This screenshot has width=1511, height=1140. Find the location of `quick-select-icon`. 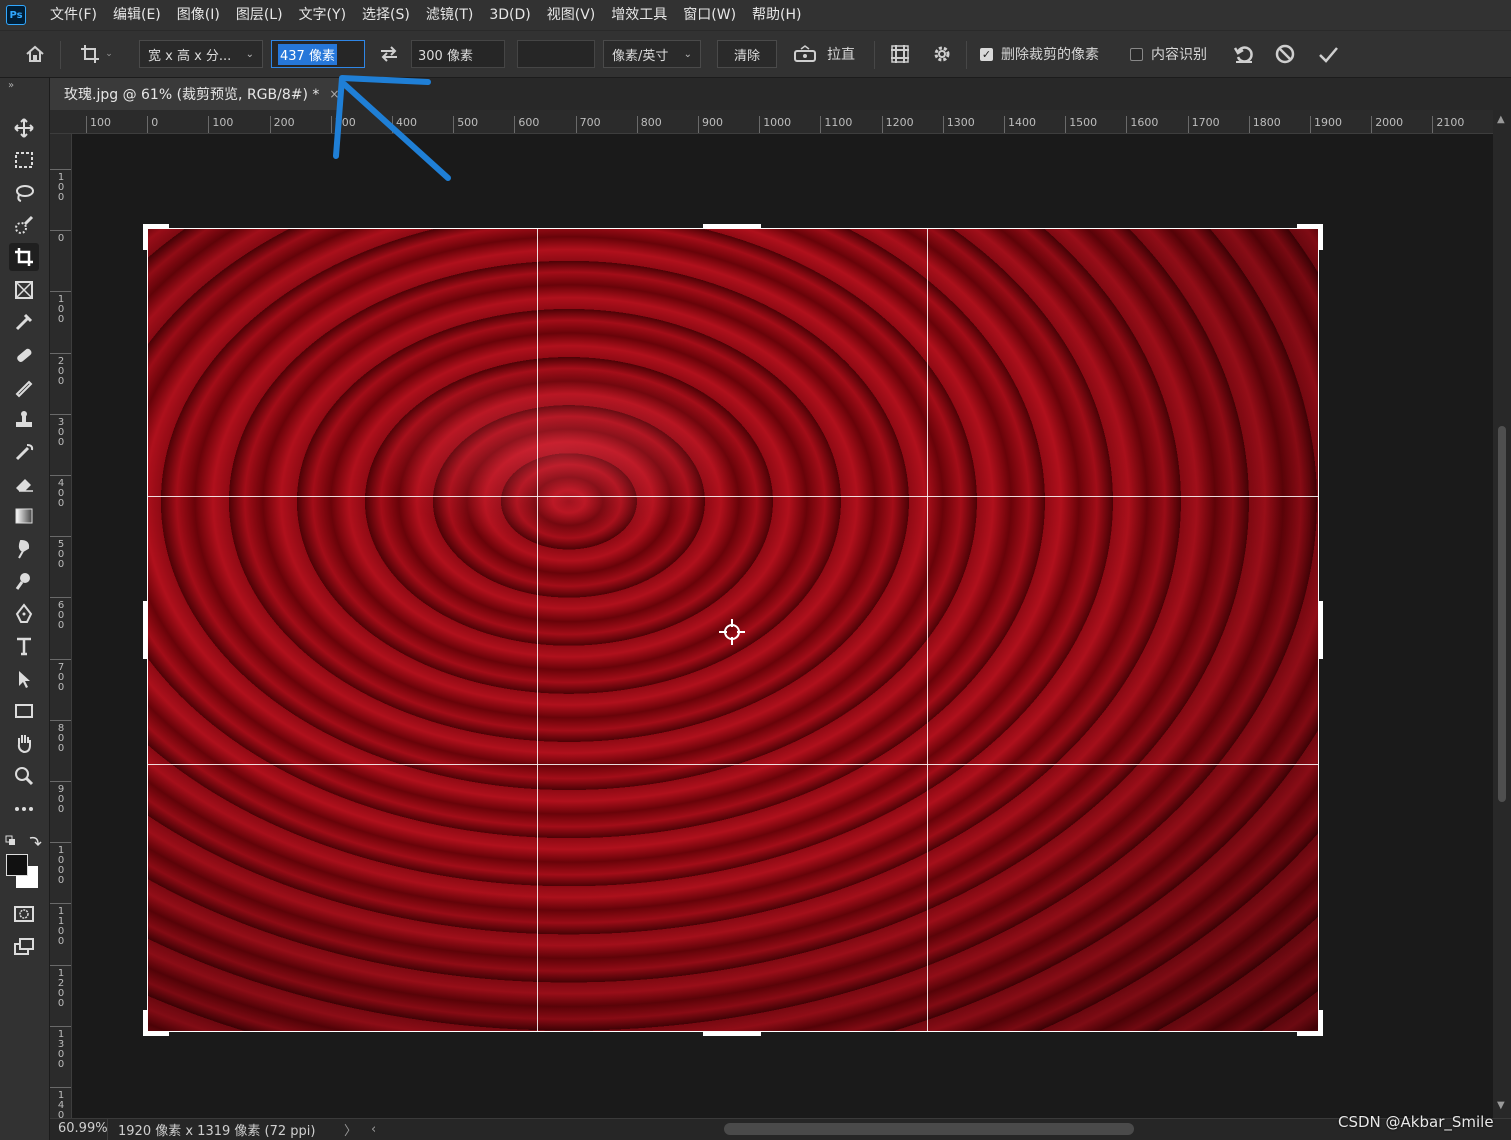

quick-select-icon is located at coordinates (24, 225).